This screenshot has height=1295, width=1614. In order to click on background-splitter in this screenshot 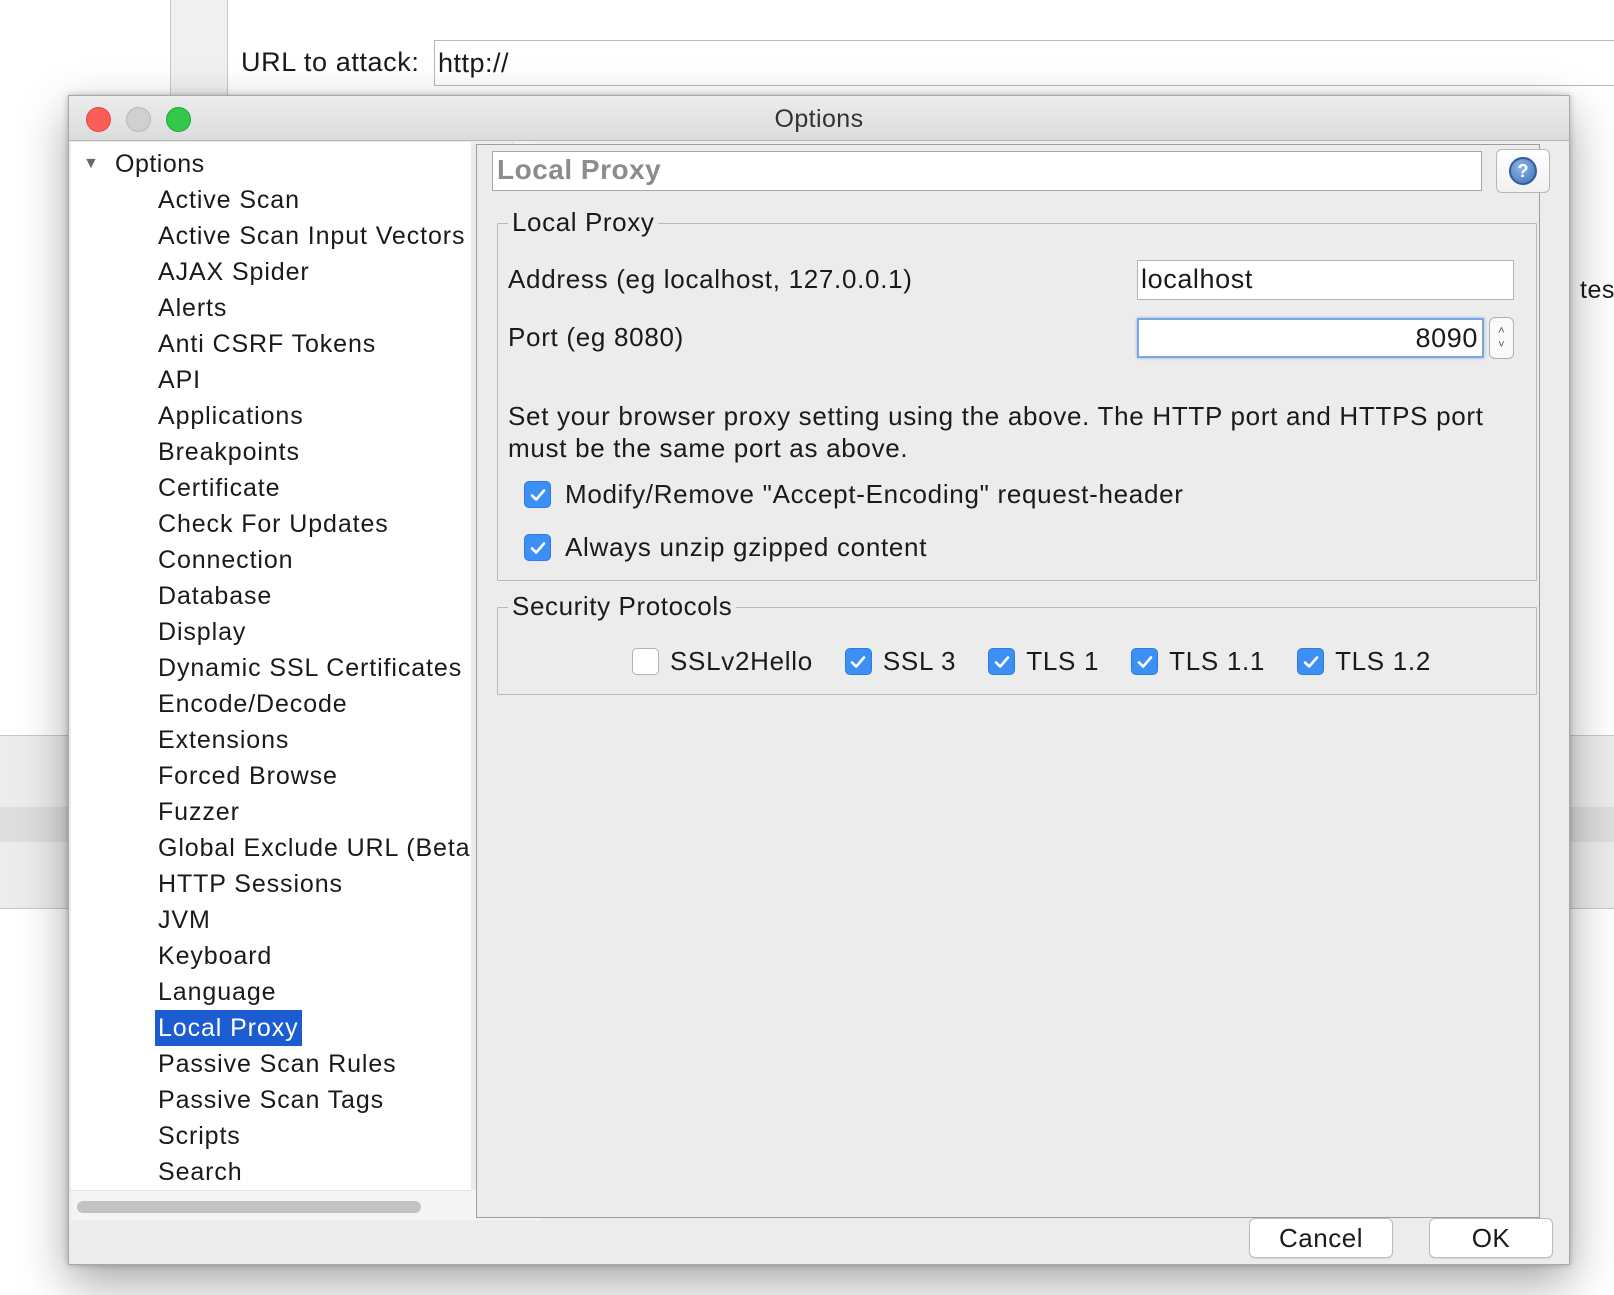, I will do `click(199, 47)`.